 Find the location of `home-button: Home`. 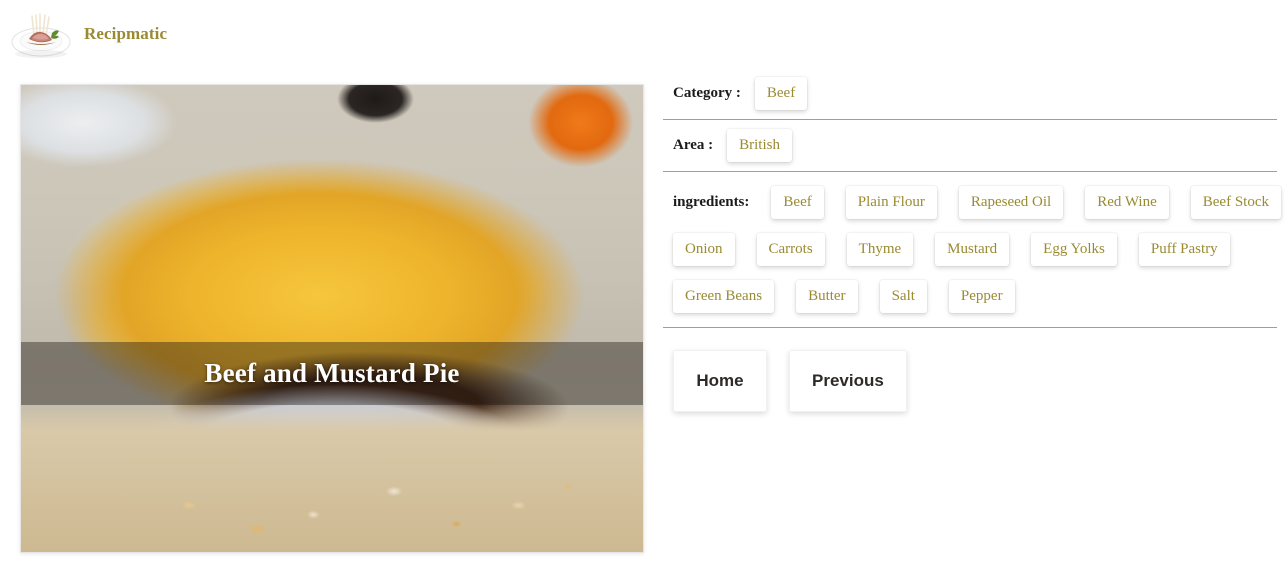

home-button: Home is located at coordinates (720, 381).